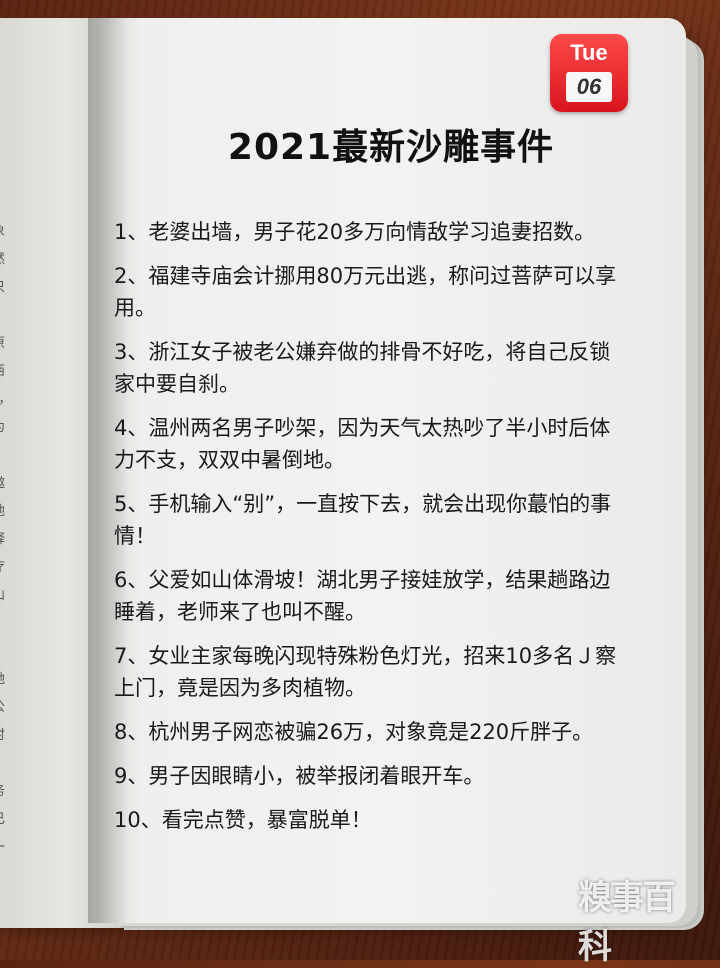 This screenshot has height=968, width=720. What do you see at coordinates (365, 672) in the screenshot?
I see `list-item: 7、女业主家每晚闪现特殊粉色灯光，招来10多名Ｊ察上门，竟是因为多肉植物。` at bounding box center [365, 672].